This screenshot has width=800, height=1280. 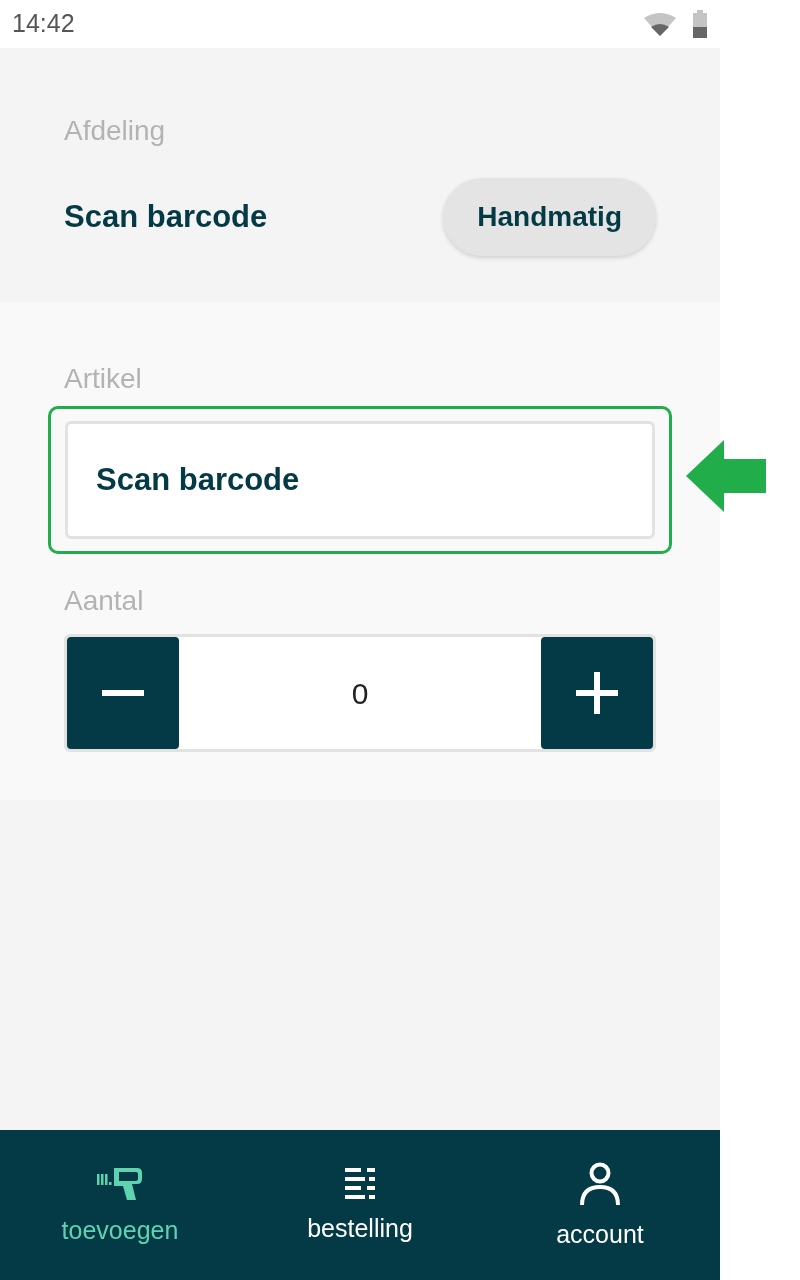 I want to click on battery-icon, so click(x=700, y=24).